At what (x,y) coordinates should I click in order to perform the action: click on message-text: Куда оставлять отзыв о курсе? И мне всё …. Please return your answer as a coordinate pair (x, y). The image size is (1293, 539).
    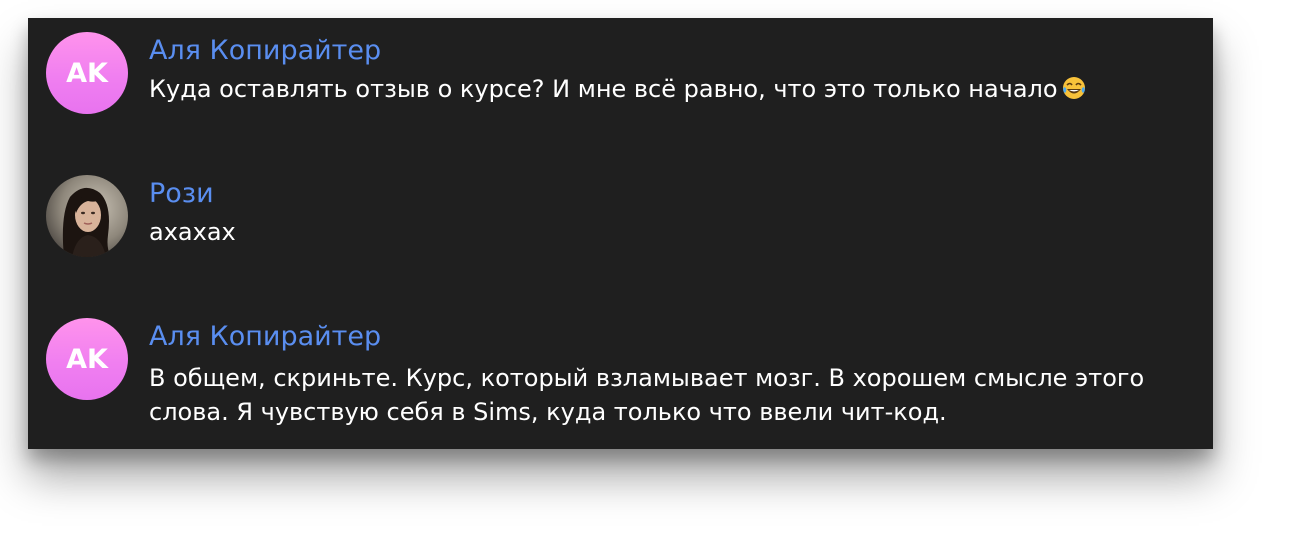
    Looking at the image, I should click on (669, 89).